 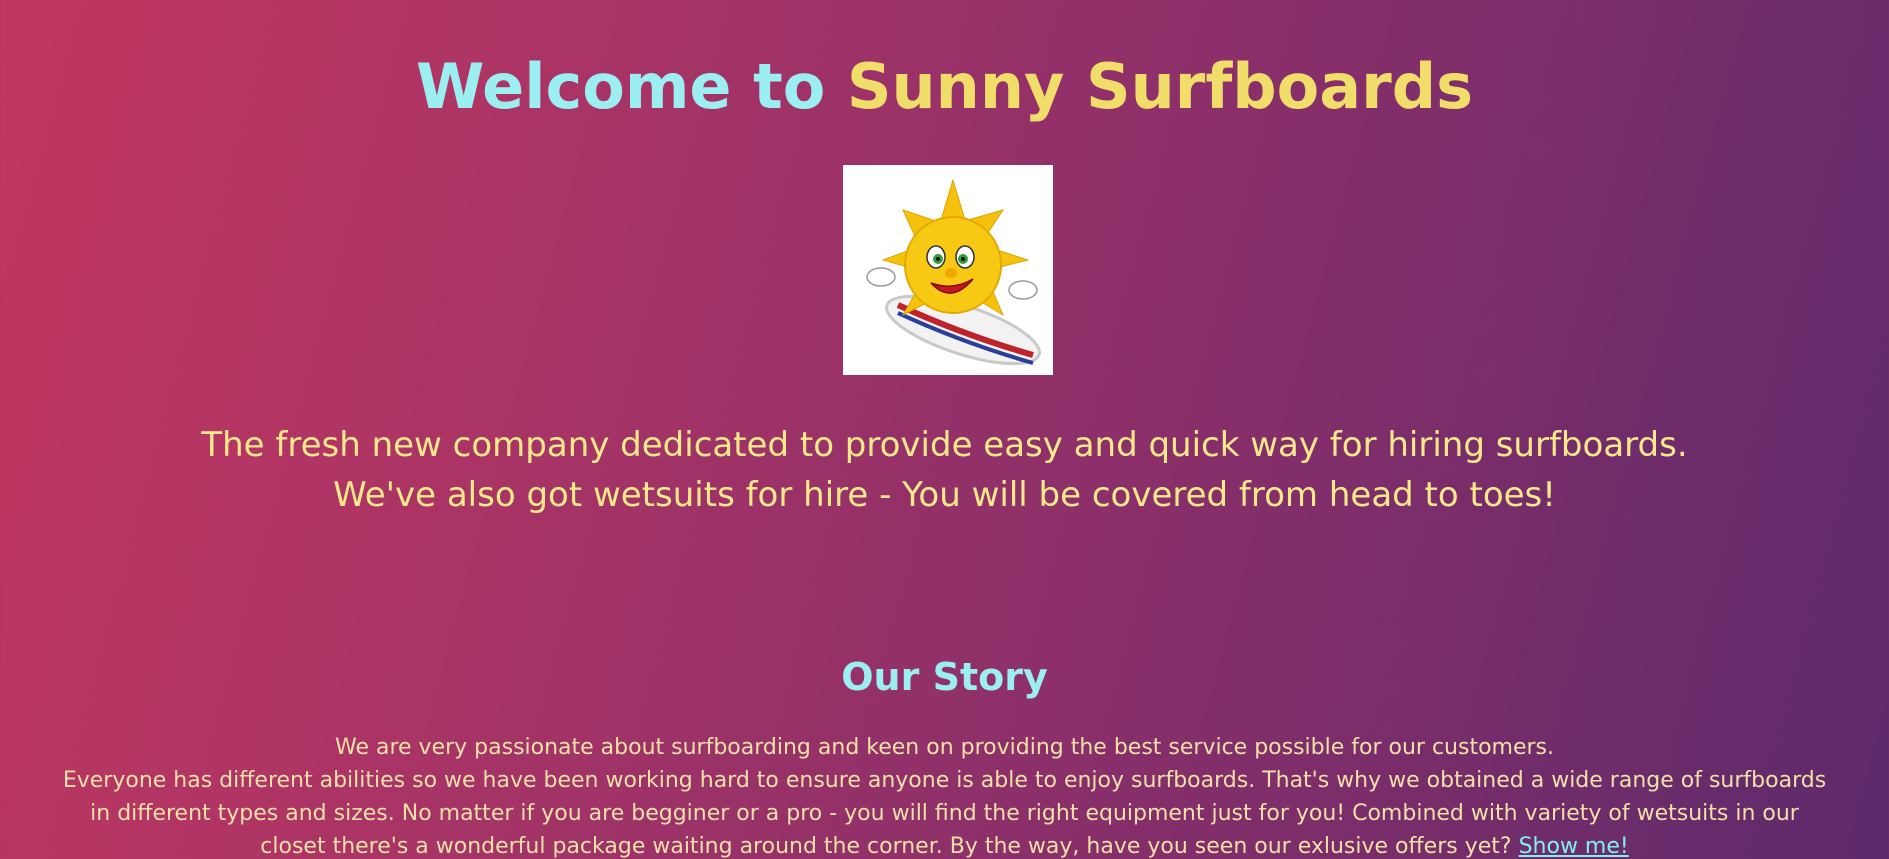 I want to click on show-me-link: Show me!, so click(x=1574, y=846).